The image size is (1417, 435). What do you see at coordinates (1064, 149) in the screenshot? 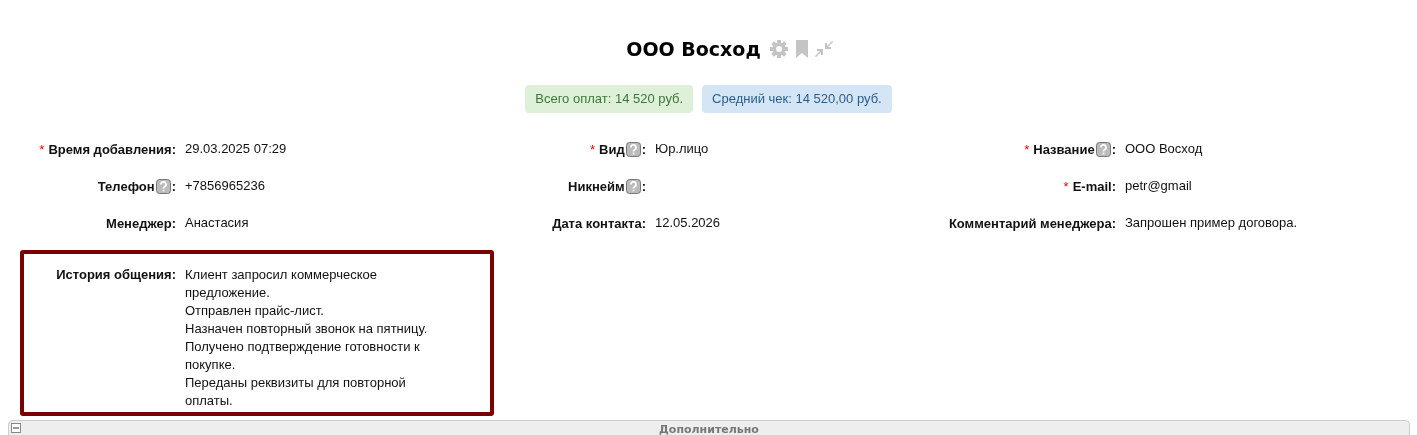
I see `field-label: Название` at bounding box center [1064, 149].